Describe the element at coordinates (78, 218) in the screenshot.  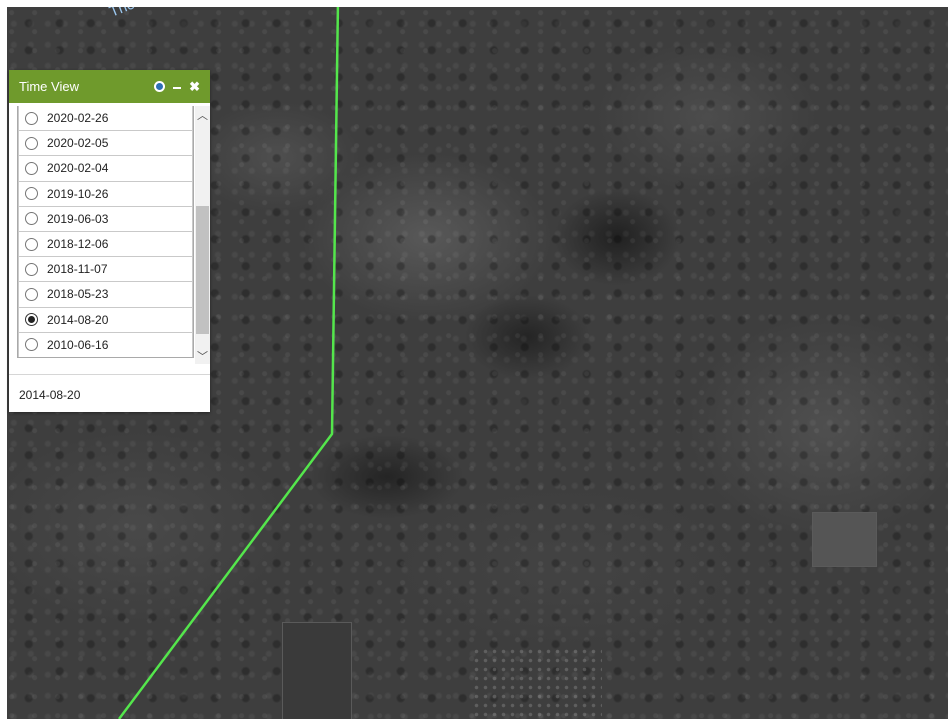
I see `date-option-label: 2019-06-03` at that location.